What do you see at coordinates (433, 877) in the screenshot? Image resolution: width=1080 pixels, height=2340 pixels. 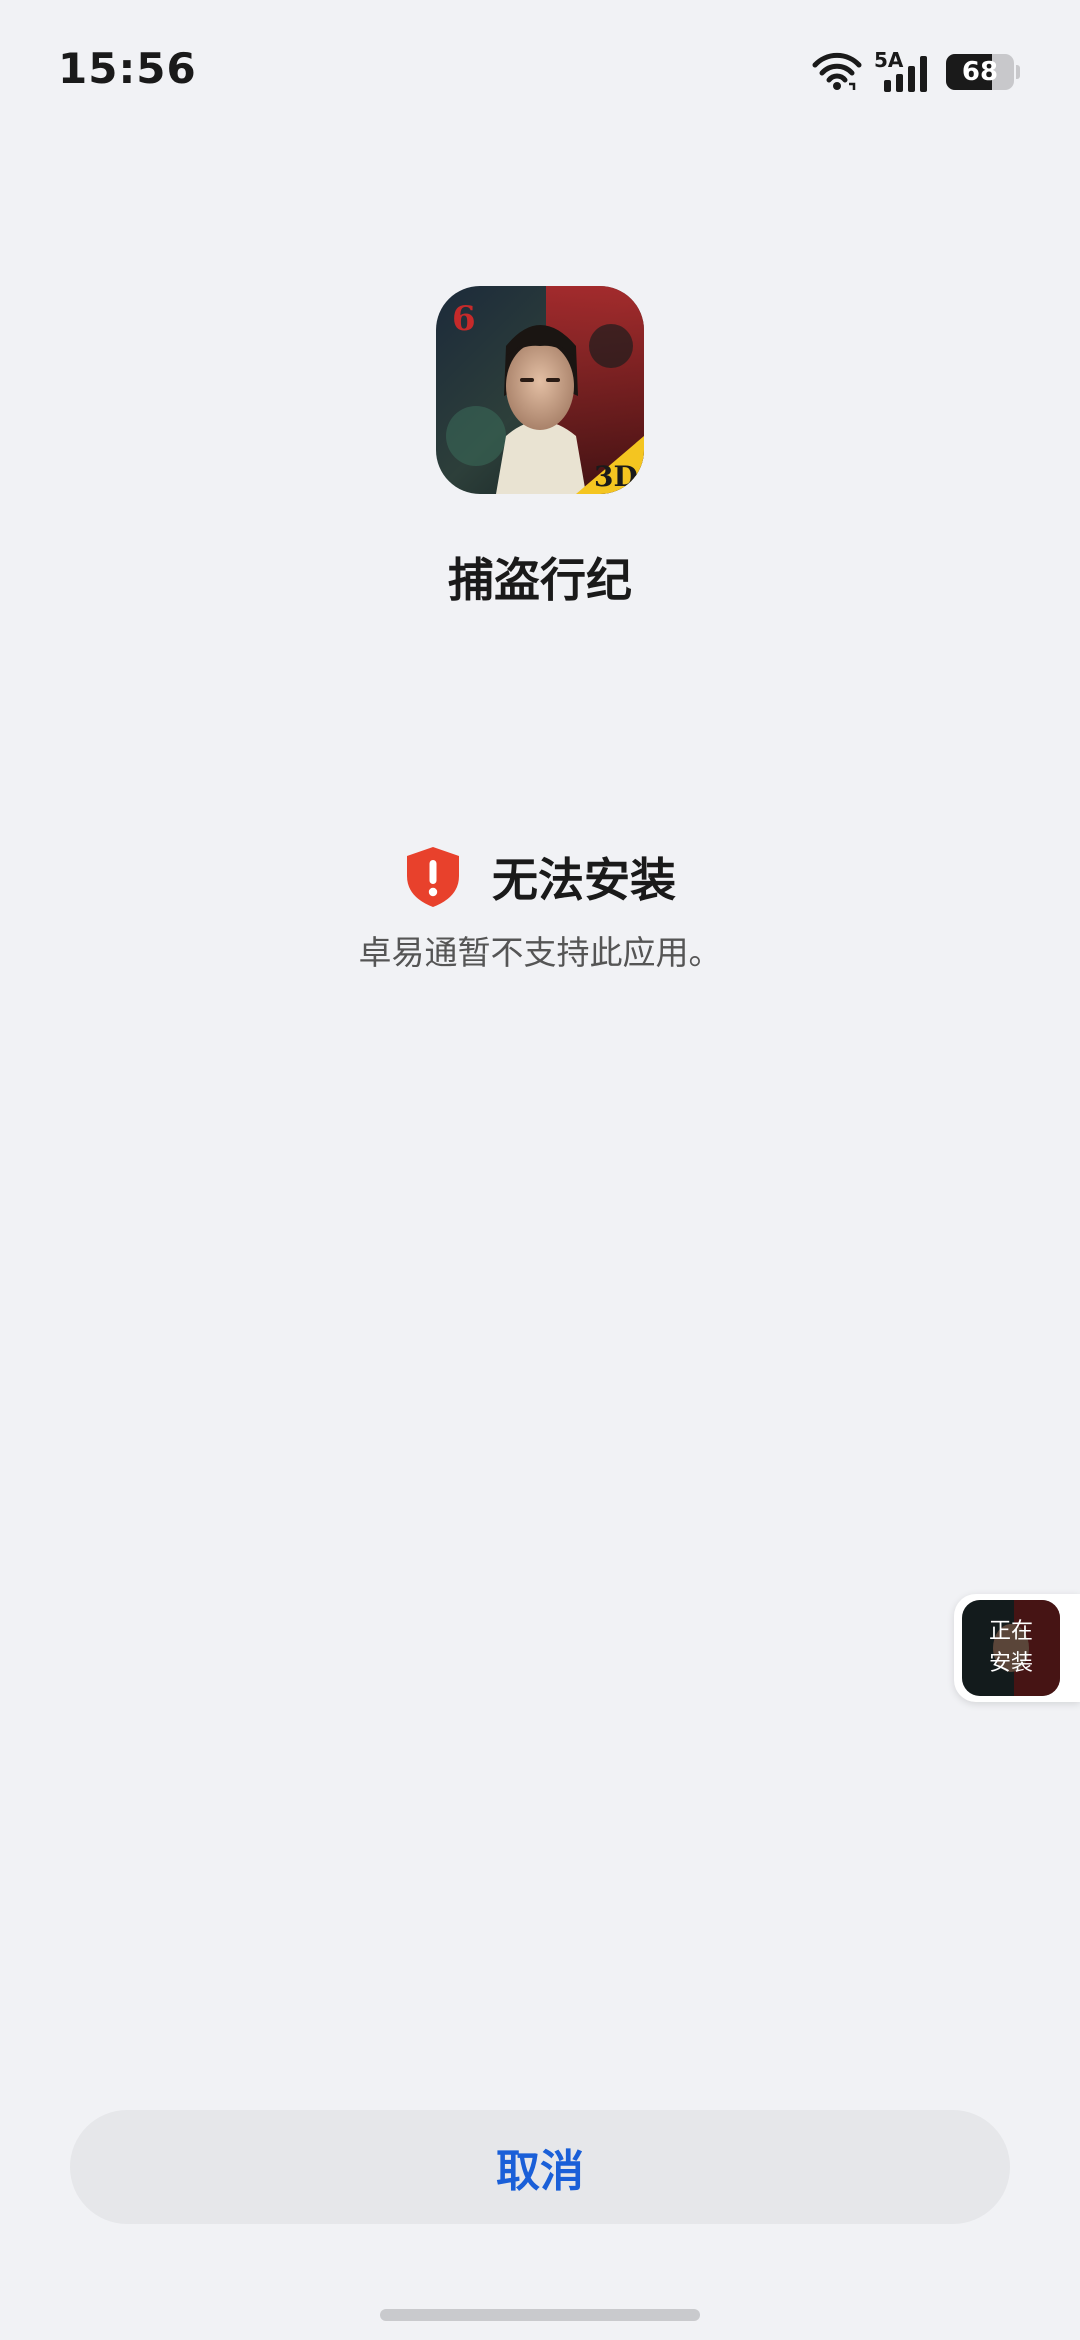 I see `shield-alert-icon` at bounding box center [433, 877].